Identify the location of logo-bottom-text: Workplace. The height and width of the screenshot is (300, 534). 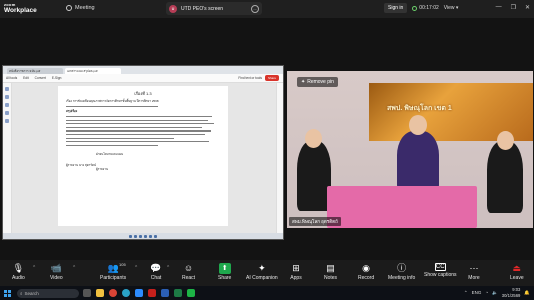
(20, 10).